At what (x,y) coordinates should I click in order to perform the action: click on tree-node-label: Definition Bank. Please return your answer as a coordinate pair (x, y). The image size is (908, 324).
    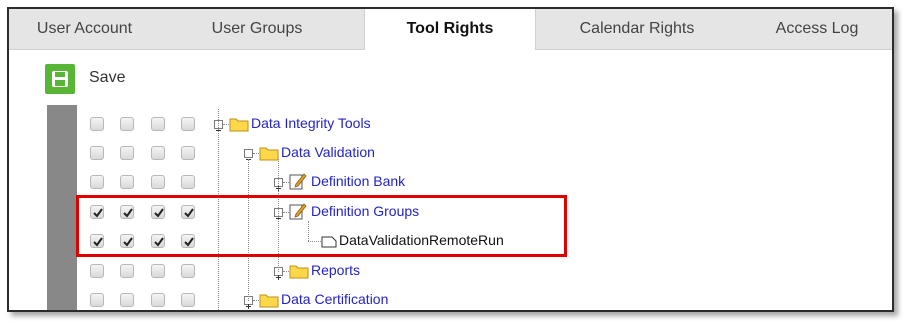
    Looking at the image, I should click on (358, 181).